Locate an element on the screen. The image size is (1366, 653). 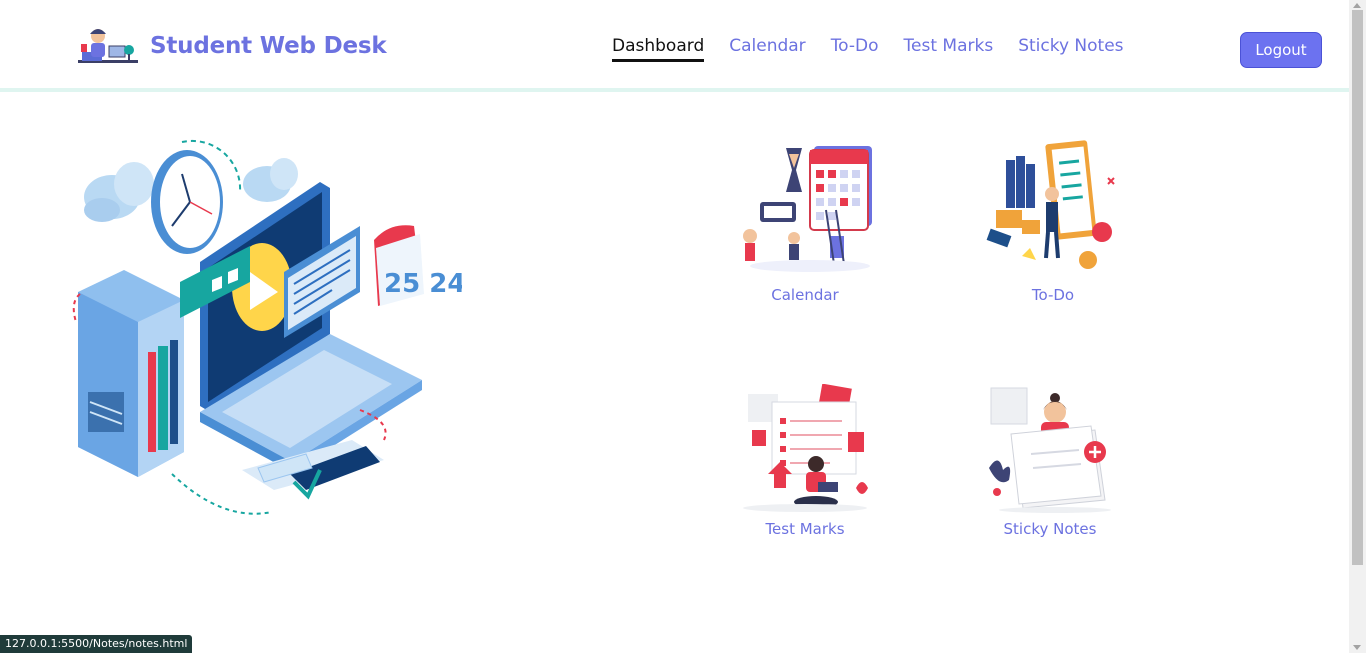
test-marks-card: Test Marks is located at coordinates (805, 461).